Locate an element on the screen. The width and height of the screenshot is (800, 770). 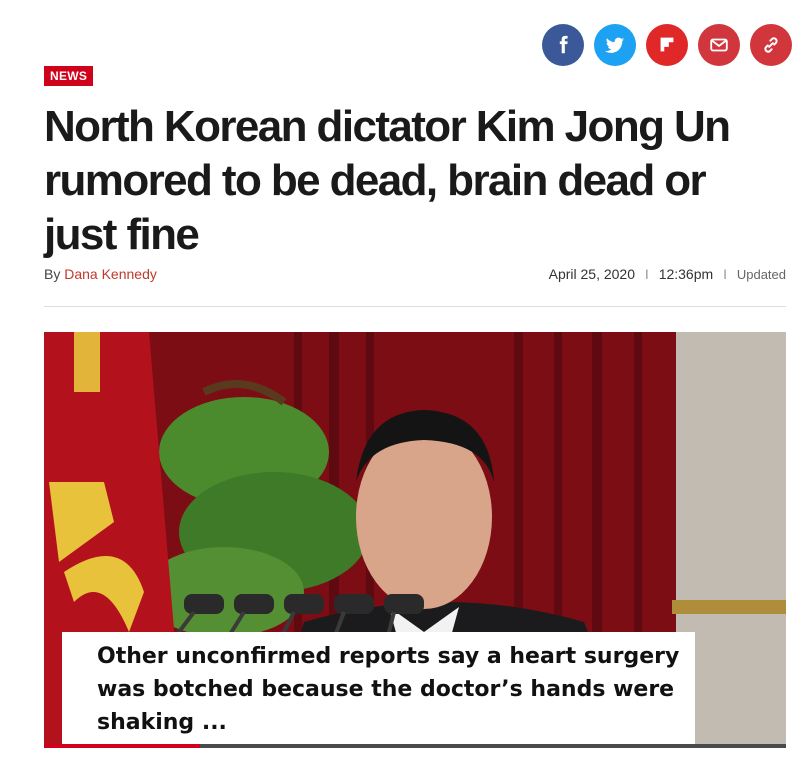
facebook-icon is located at coordinates (563, 44).